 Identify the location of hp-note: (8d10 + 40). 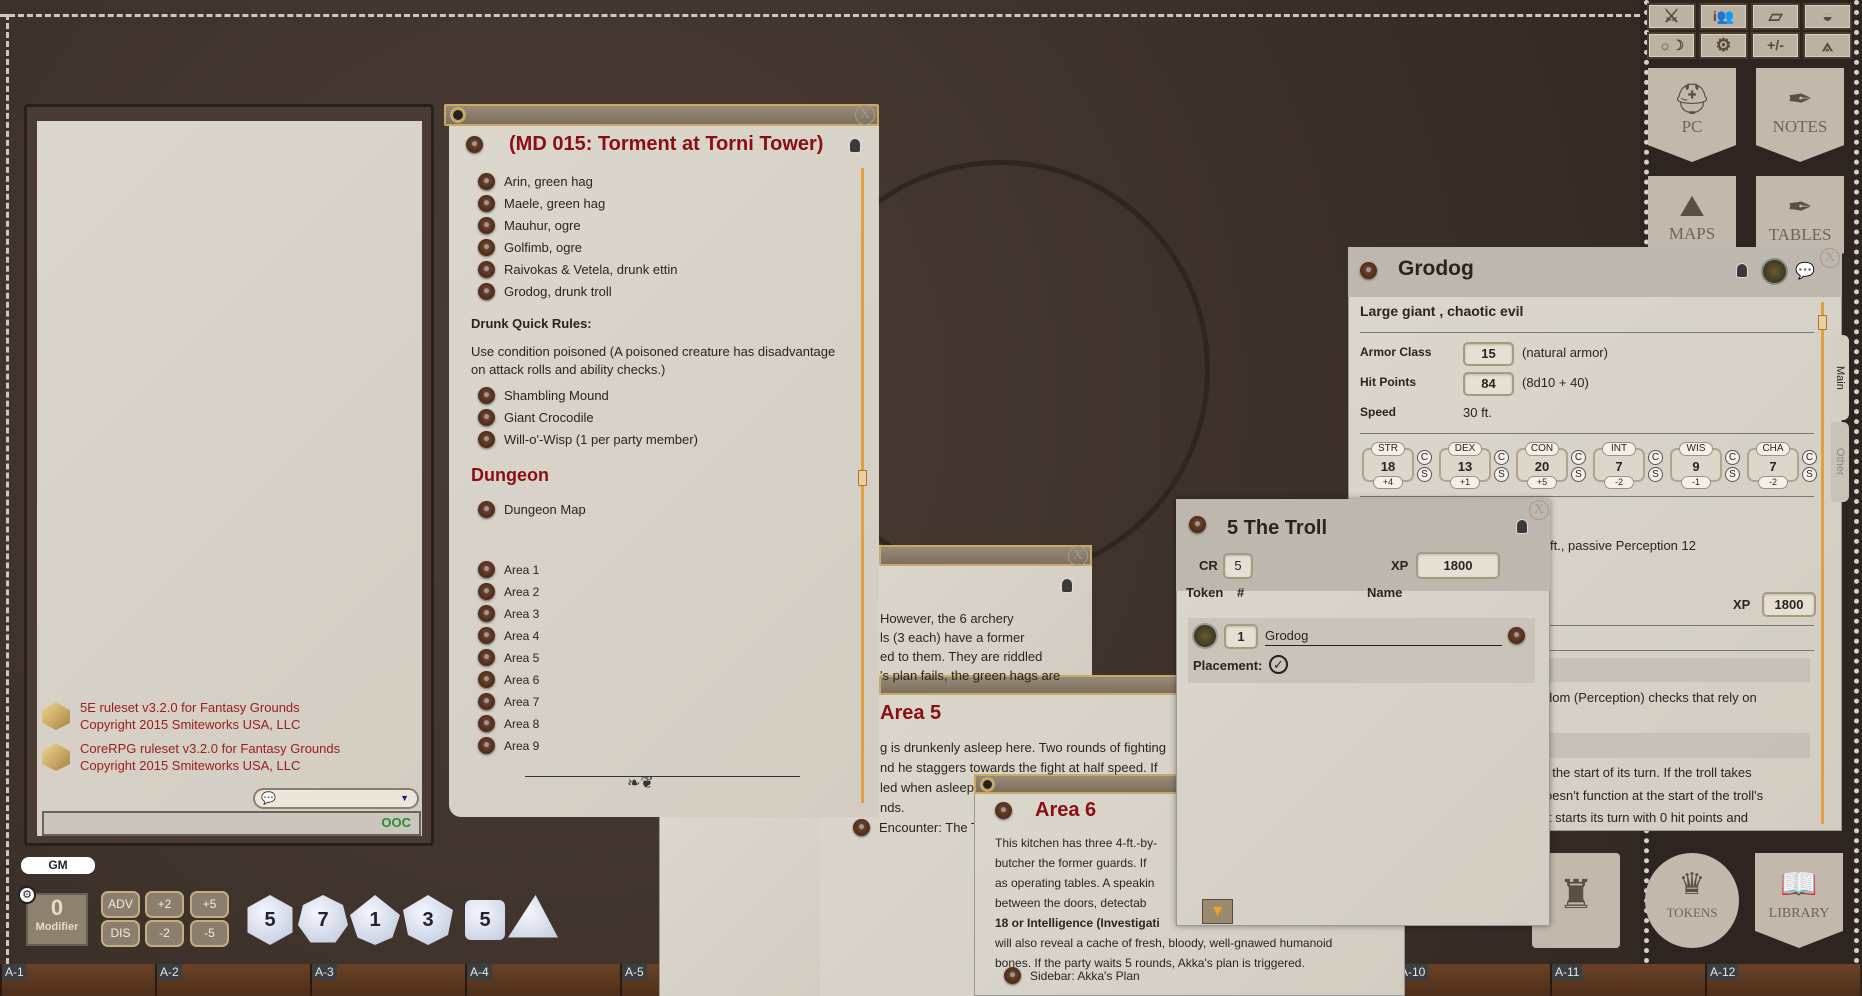
(1555, 382).